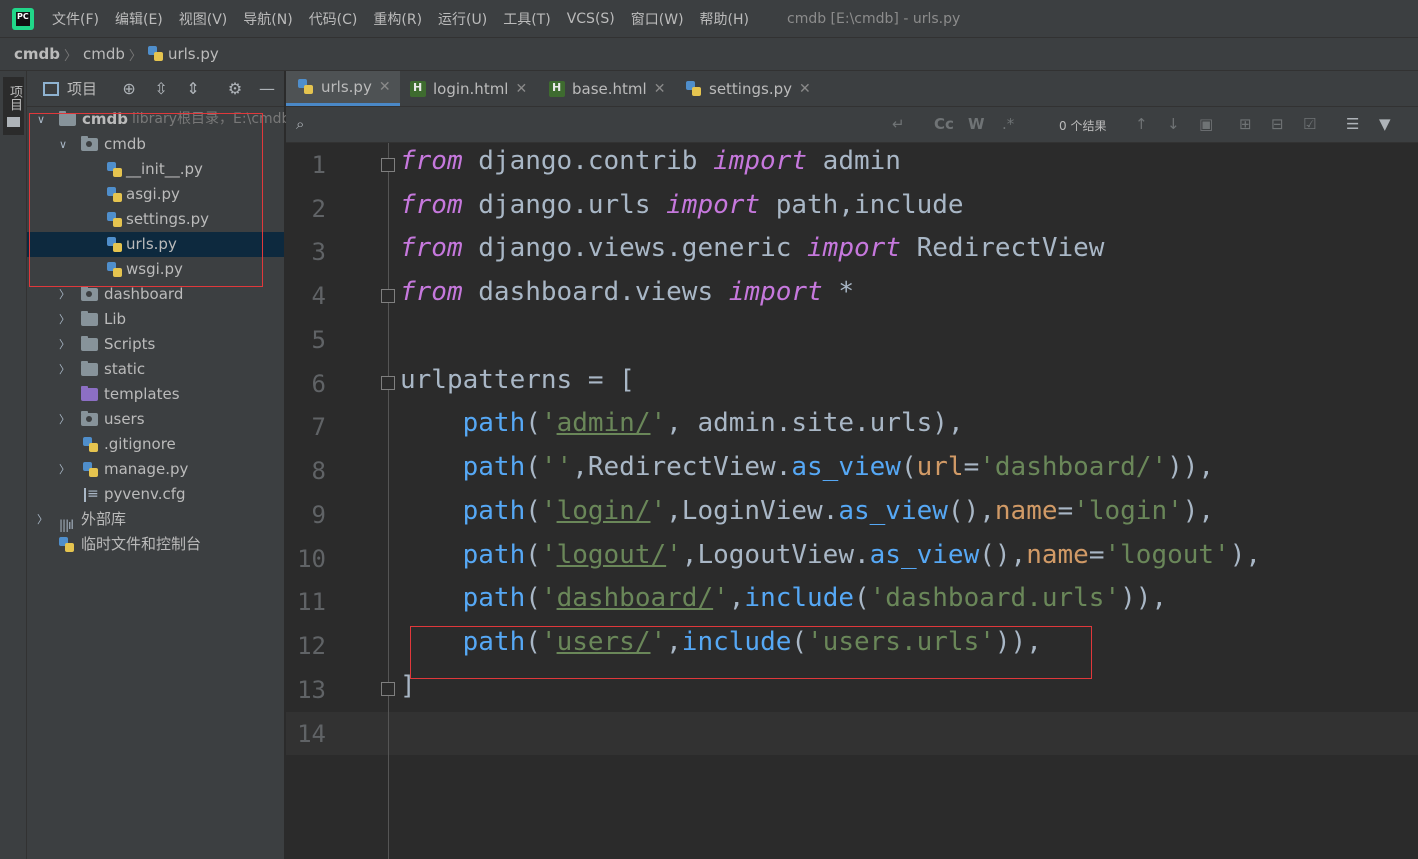 Image resolution: width=1418 pixels, height=859 pixels. What do you see at coordinates (155, 144) in the screenshot?
I see `tree-item-cmdb: ∨ cmdb` at bounding box center [155, 144].